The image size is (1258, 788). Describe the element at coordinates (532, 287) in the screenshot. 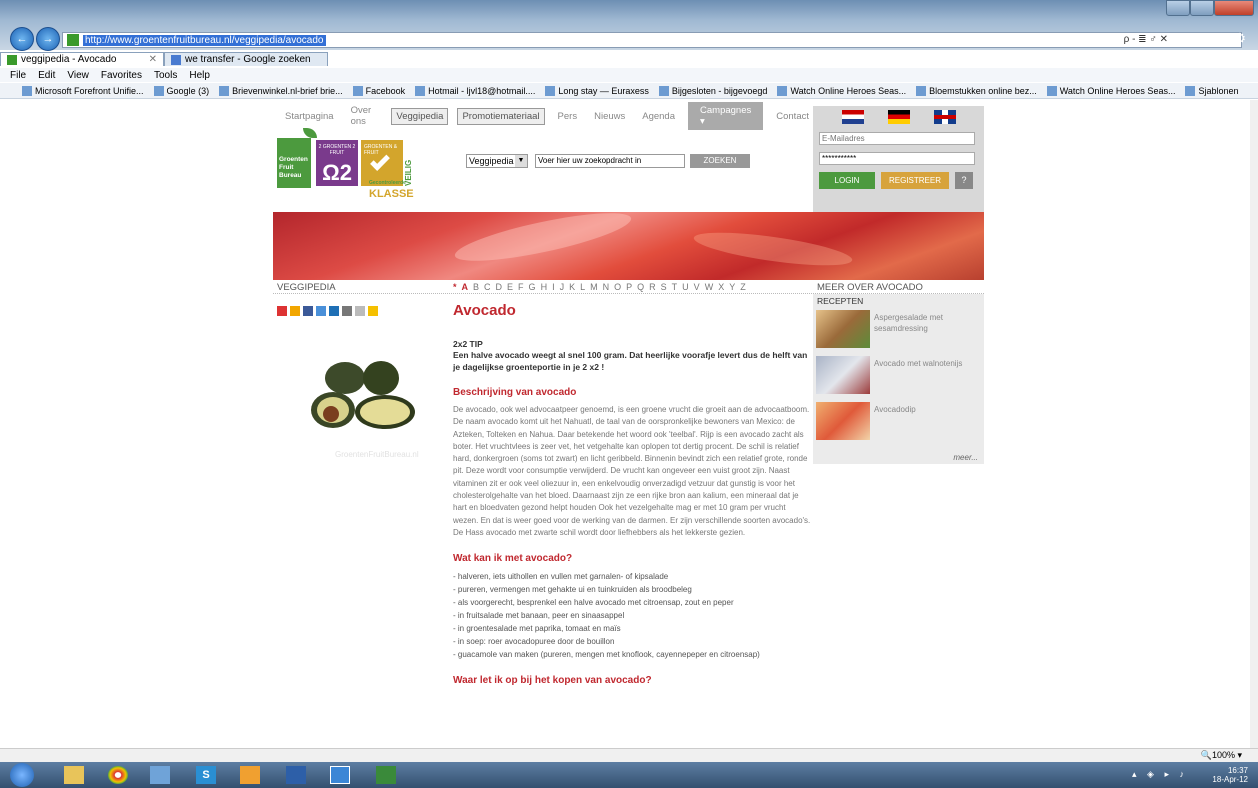

I see `letter-link: G` at that location.